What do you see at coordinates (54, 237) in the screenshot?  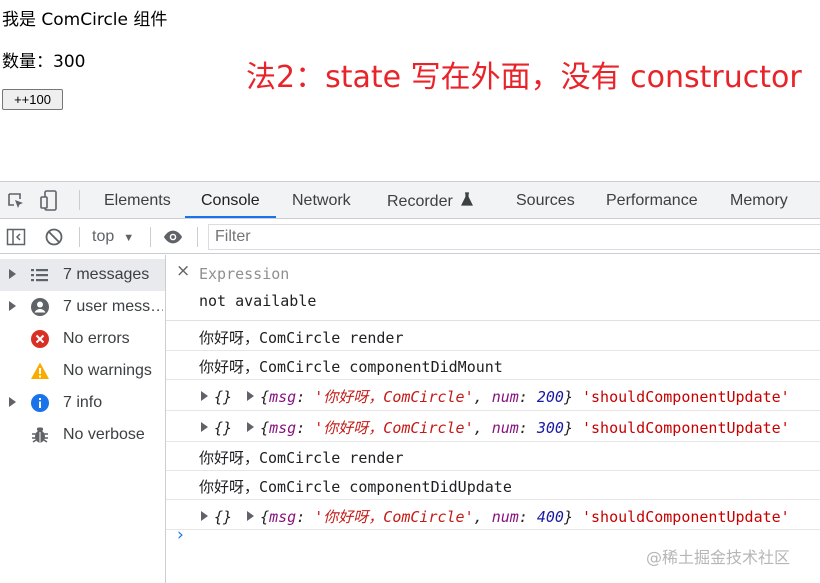 I see `clear-console-icon` at bounding box center [54, 237].